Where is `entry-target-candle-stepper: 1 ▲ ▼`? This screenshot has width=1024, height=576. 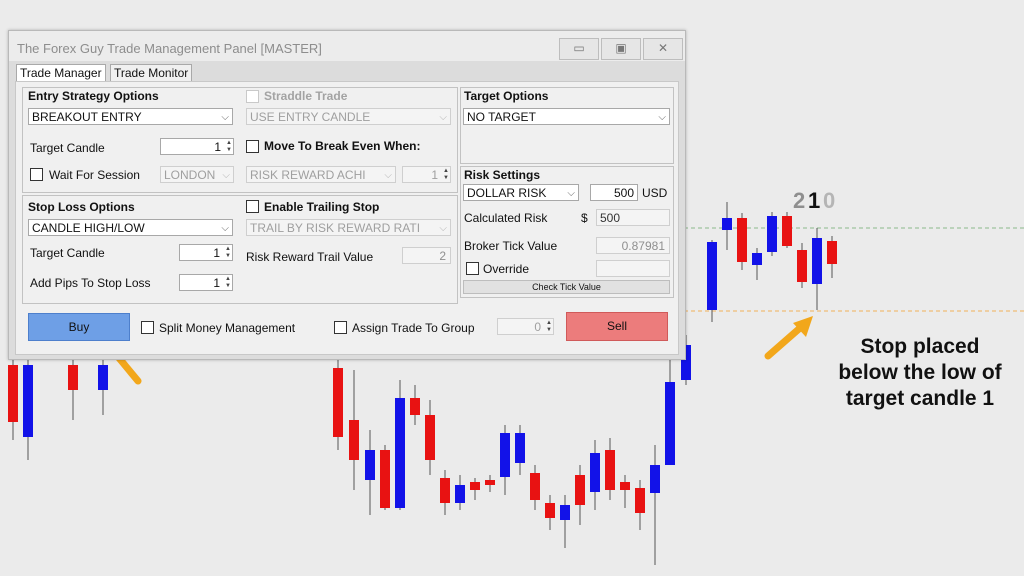 entry-target-candle-stepper: 1 ▲ ▼ is located at coordinates (197, 146).